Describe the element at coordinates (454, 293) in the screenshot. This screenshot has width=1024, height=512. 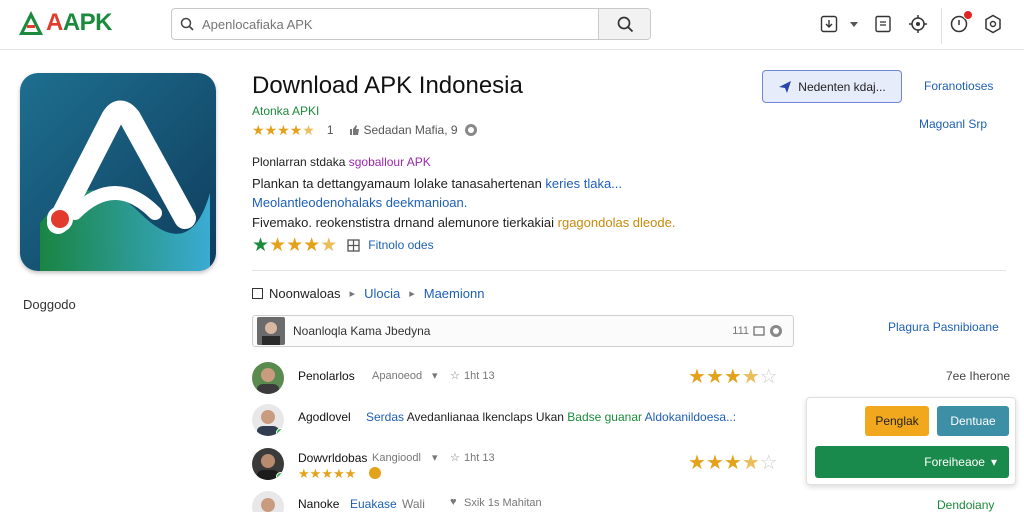
I see `breadcrumb-item-3: Maemionn` at that location.